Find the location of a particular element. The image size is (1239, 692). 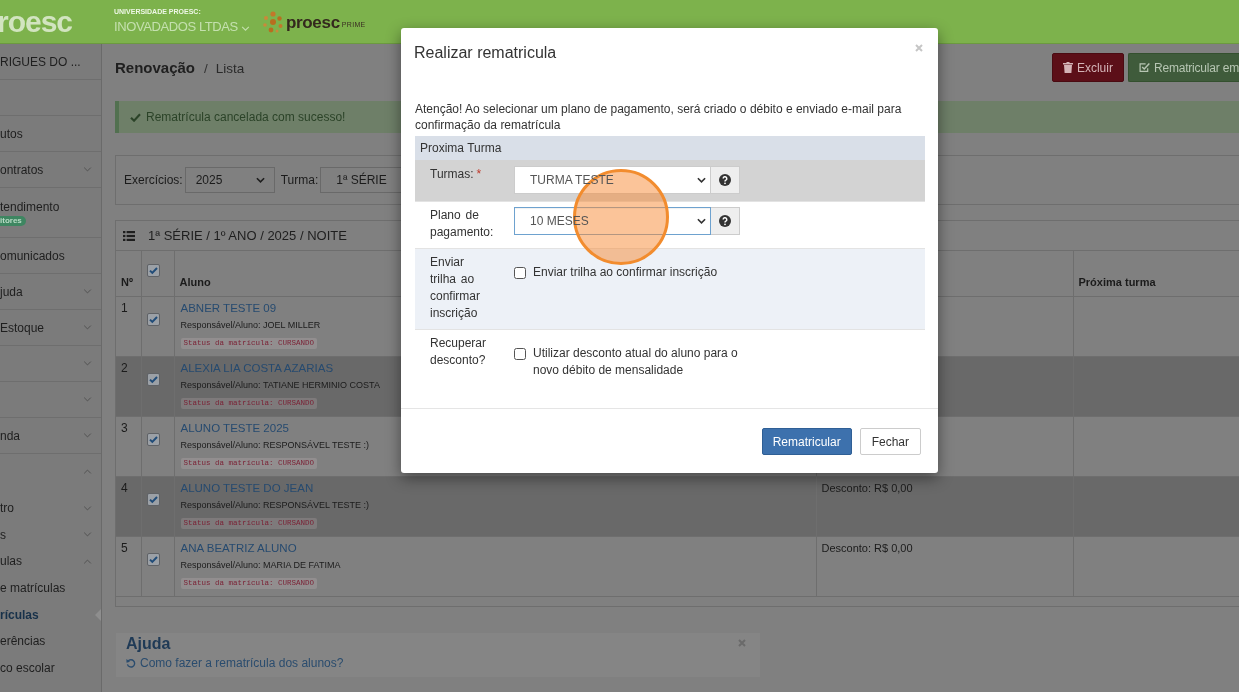

dialog-title: Realizar rematricula is located at coordinates (485, 53).